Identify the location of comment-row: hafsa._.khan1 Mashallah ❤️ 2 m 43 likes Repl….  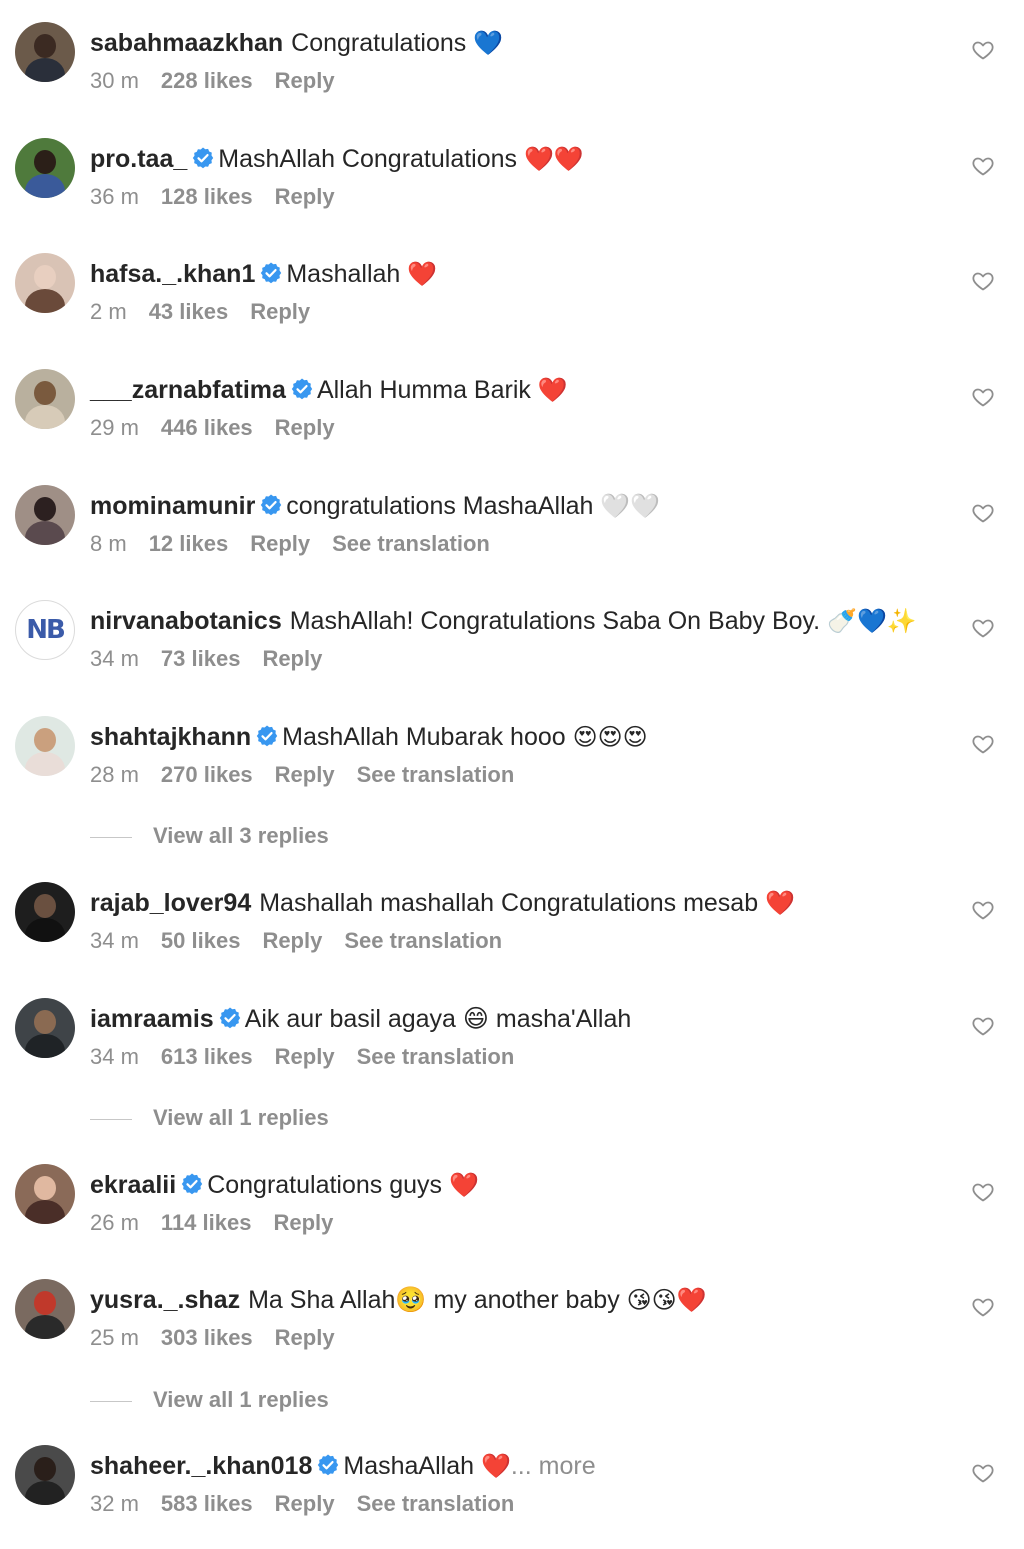
(512, 305).